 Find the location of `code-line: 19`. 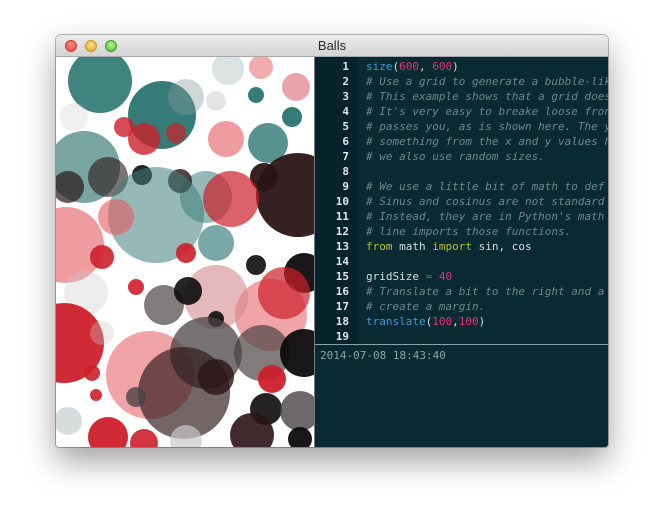

code-line: 19 is located at coordinates (461, 336).